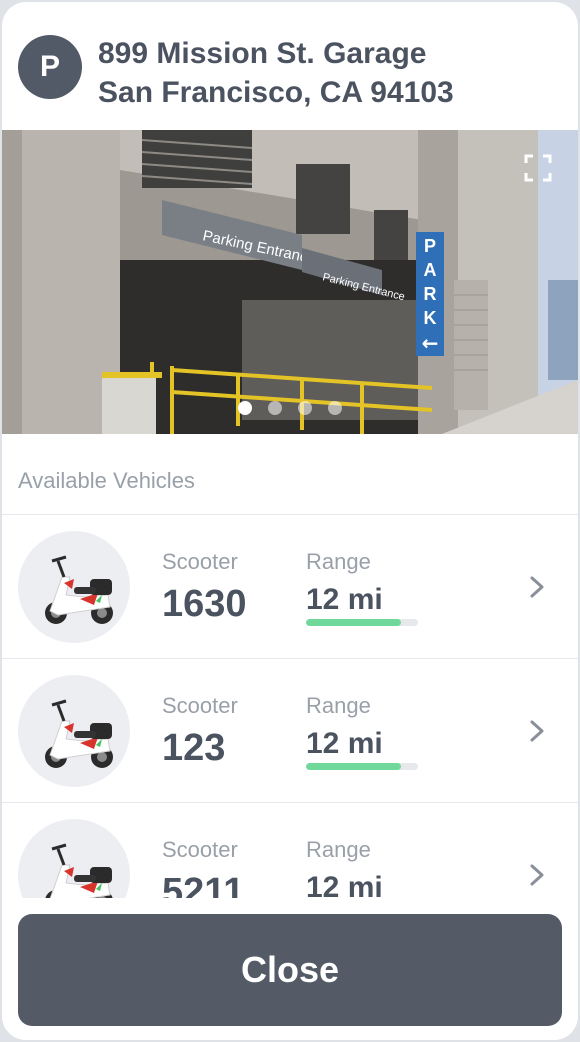  What do you see at coordinates (430, 246) in the screenshot?
I see `svg-text: P` at bounding box center [430, 246].